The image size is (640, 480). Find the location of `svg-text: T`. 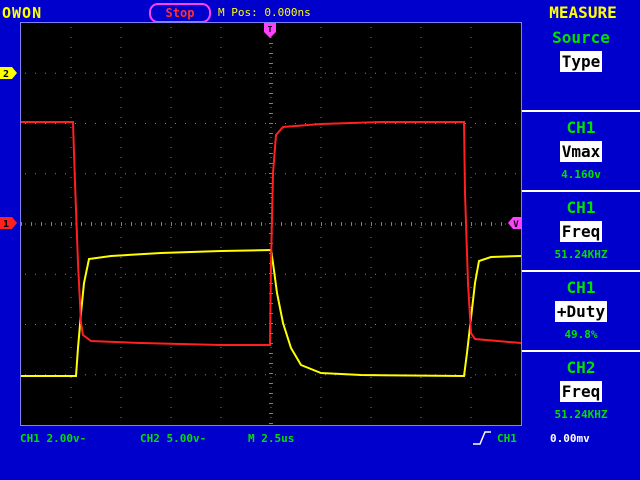

svg-text: T is located at coordinates (270, 29).